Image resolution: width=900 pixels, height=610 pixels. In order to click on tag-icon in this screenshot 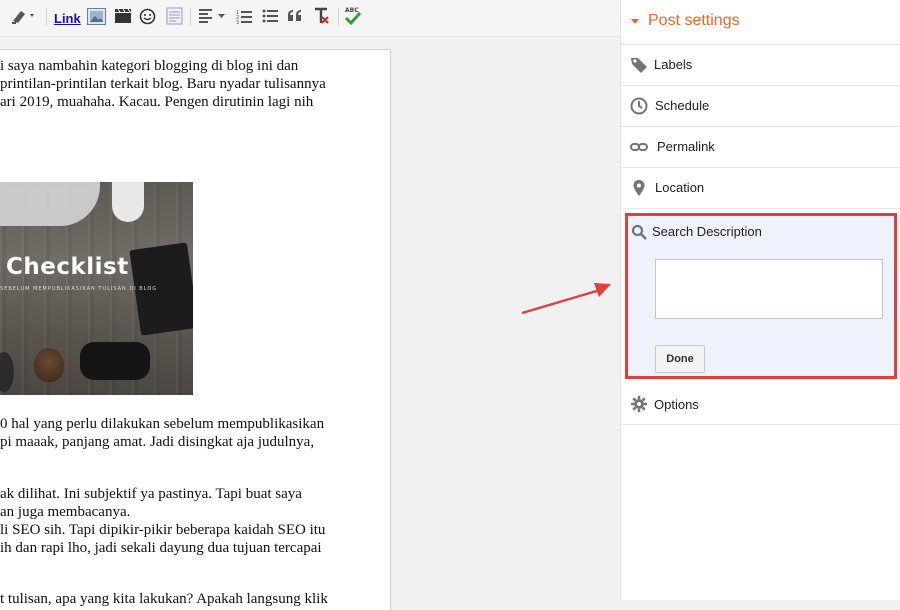, I will do `click(639, 65)`.